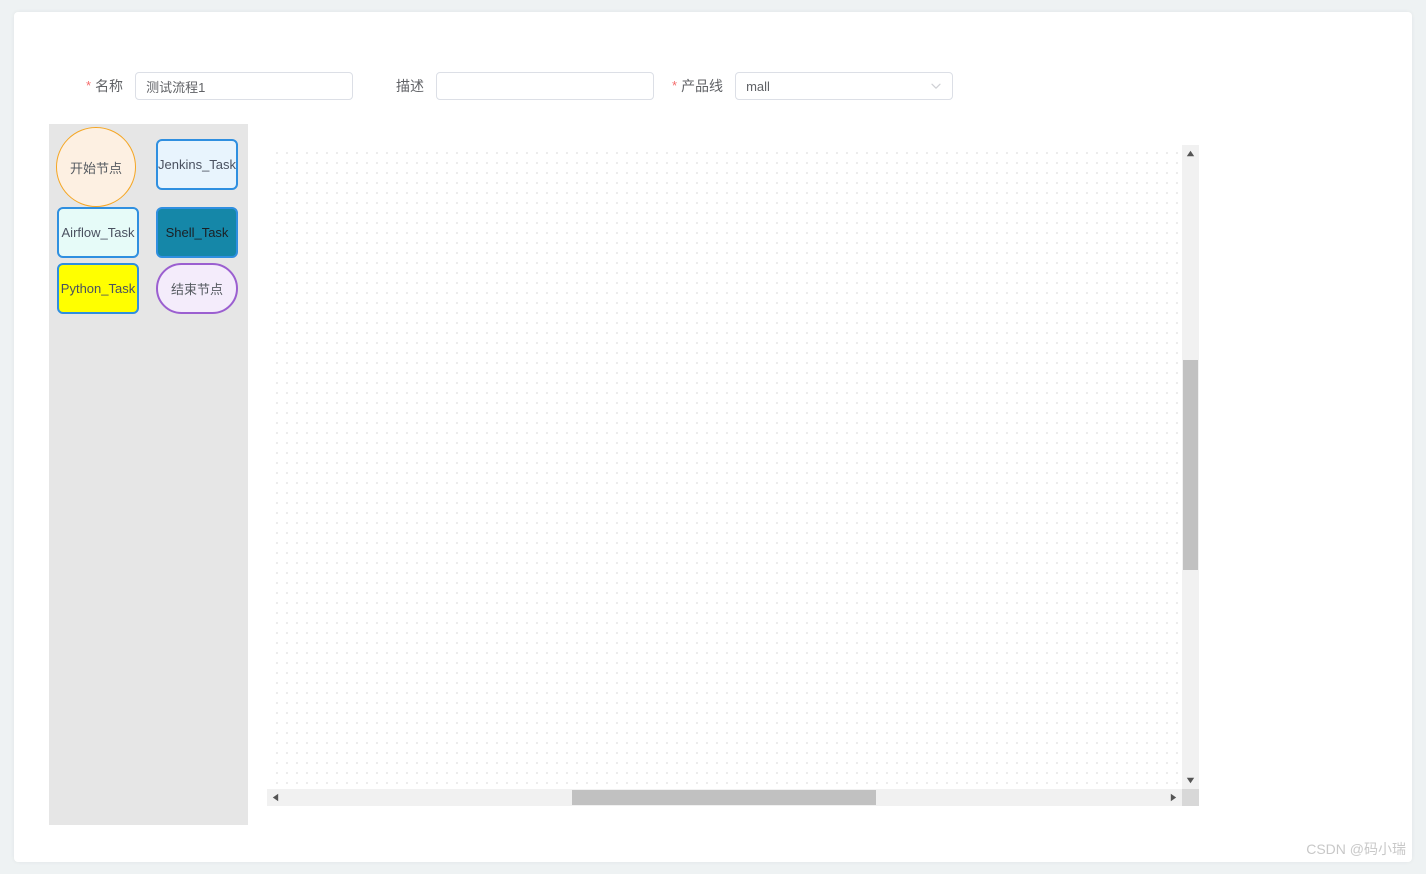 The width and height of the screenshot is (1426, 874). I want to click on triangle-left-icon, so click(275, 797).